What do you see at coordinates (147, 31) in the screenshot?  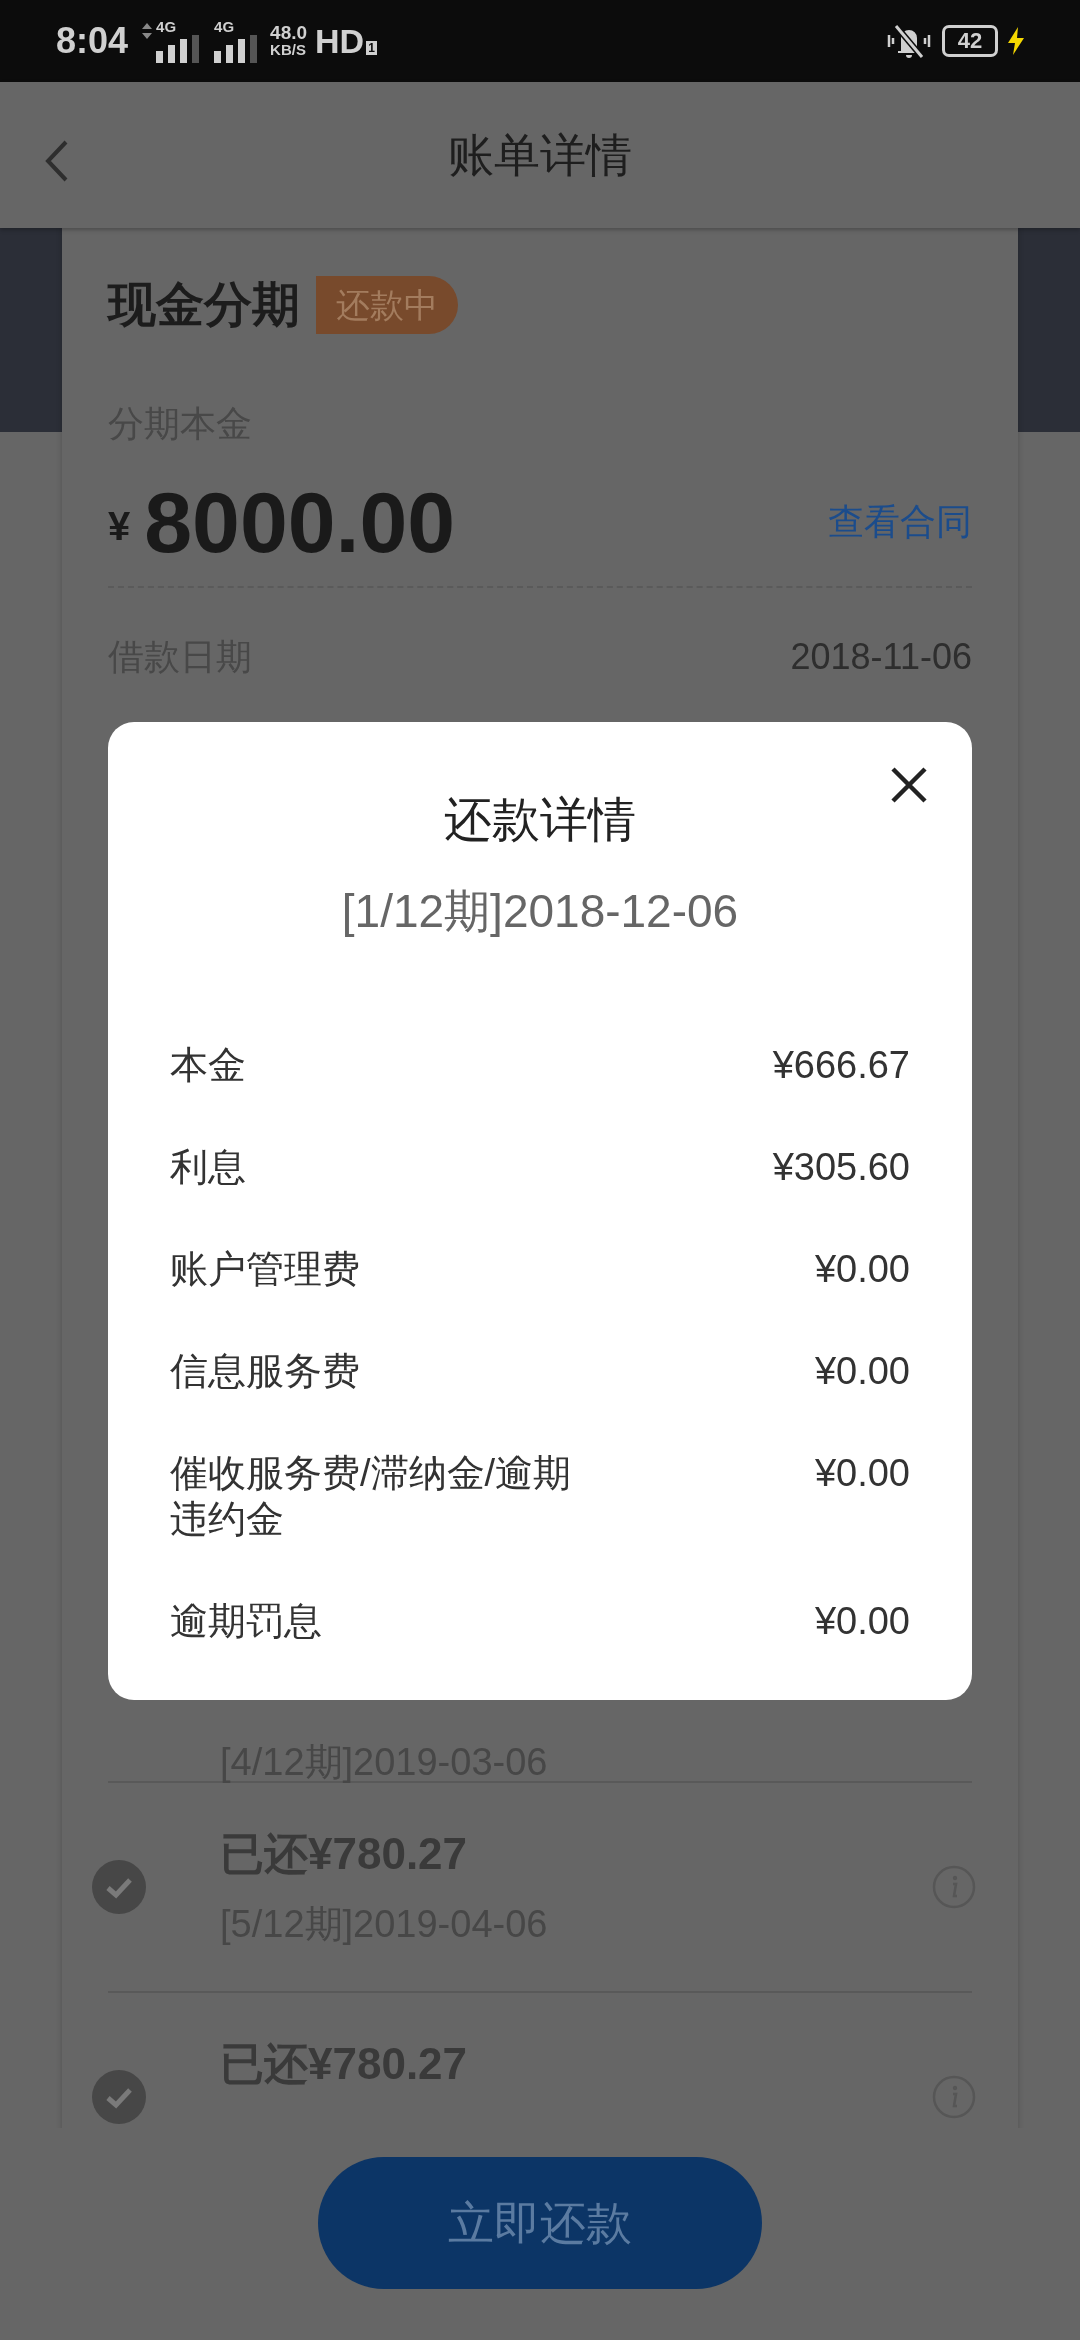 I see `data-arrows-icon` at bounding box center [147, 31].